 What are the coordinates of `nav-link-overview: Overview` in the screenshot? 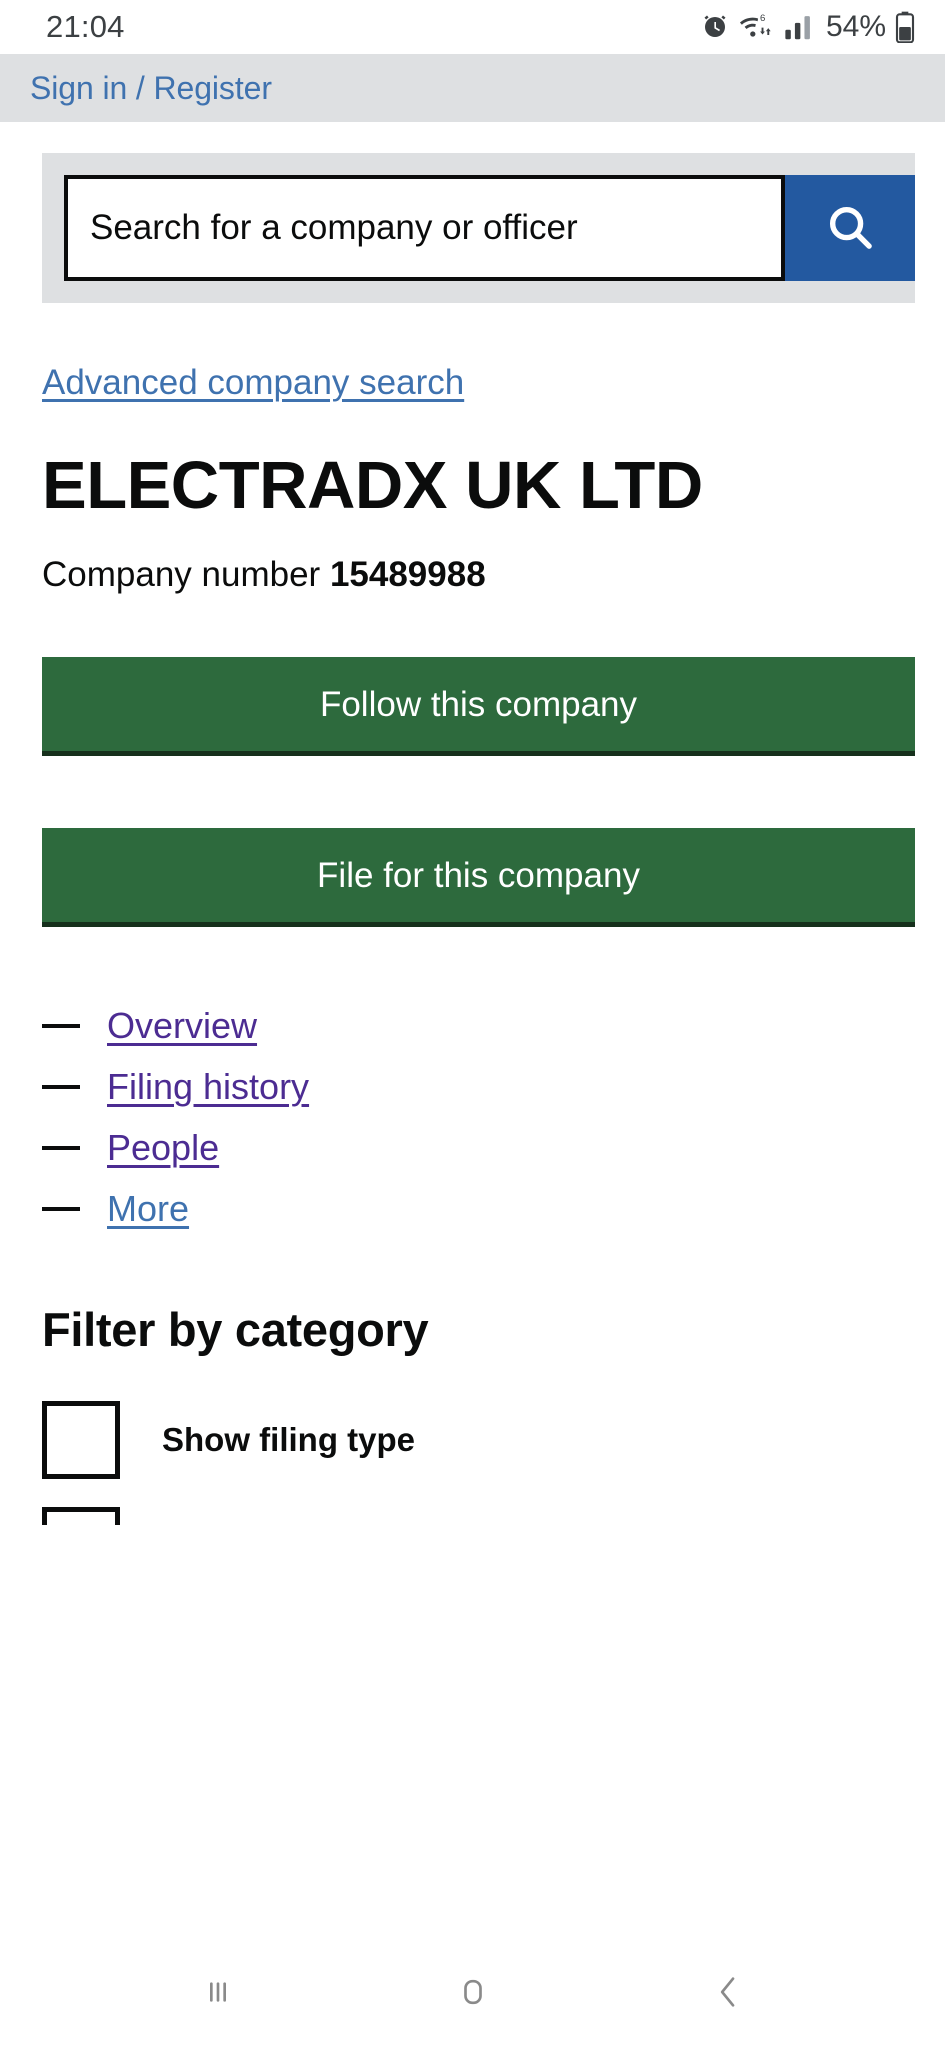 It's located at (182, 1026).